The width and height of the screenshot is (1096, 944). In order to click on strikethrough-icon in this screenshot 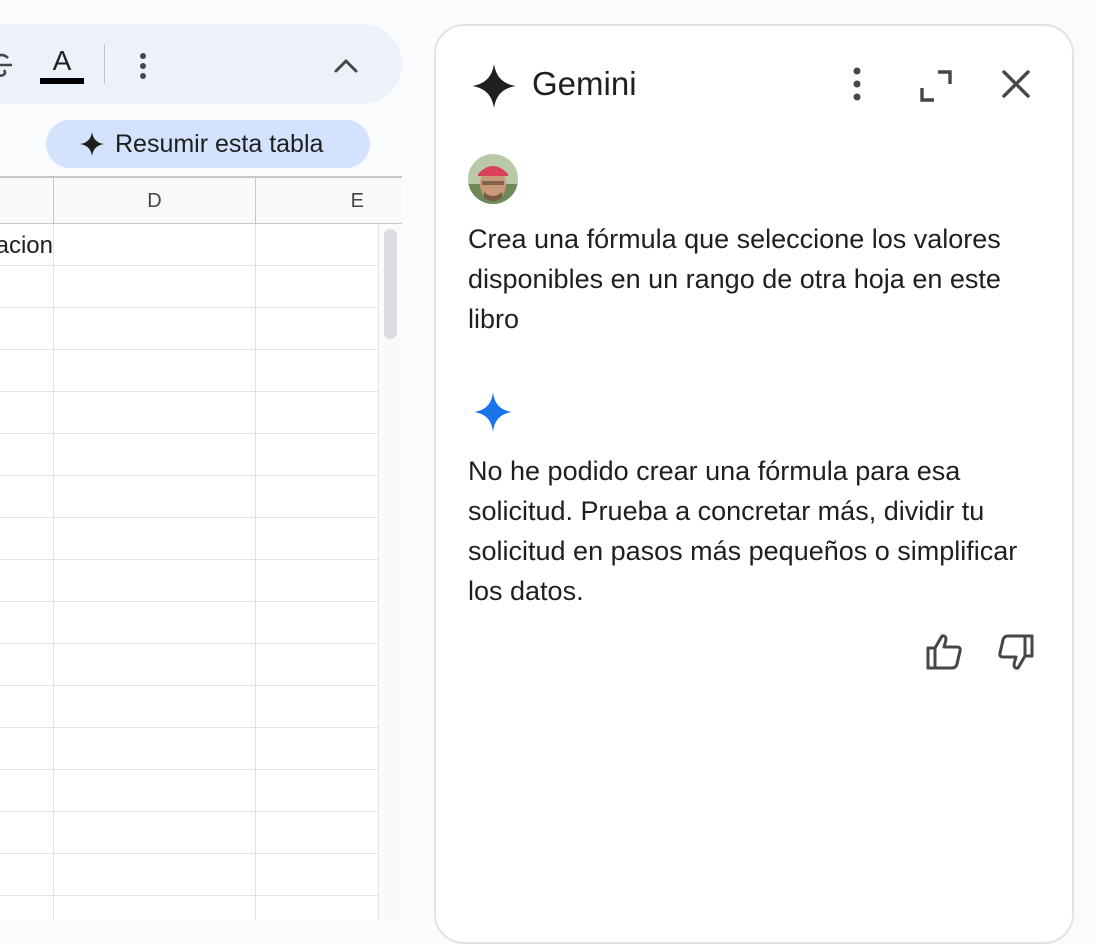, I will do `click(9, 65)`.